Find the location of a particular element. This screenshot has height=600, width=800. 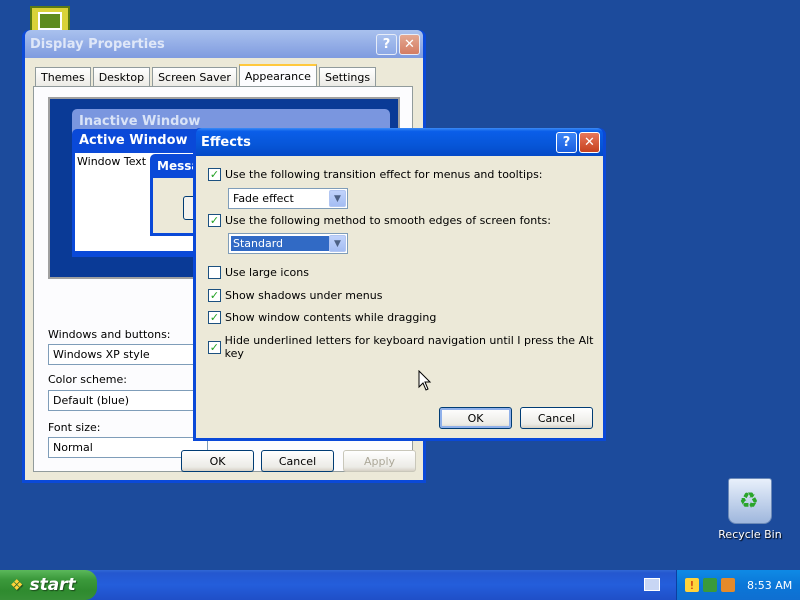

checkbox-smooth-fonts: ✓ is located at coordinates (214, 220).